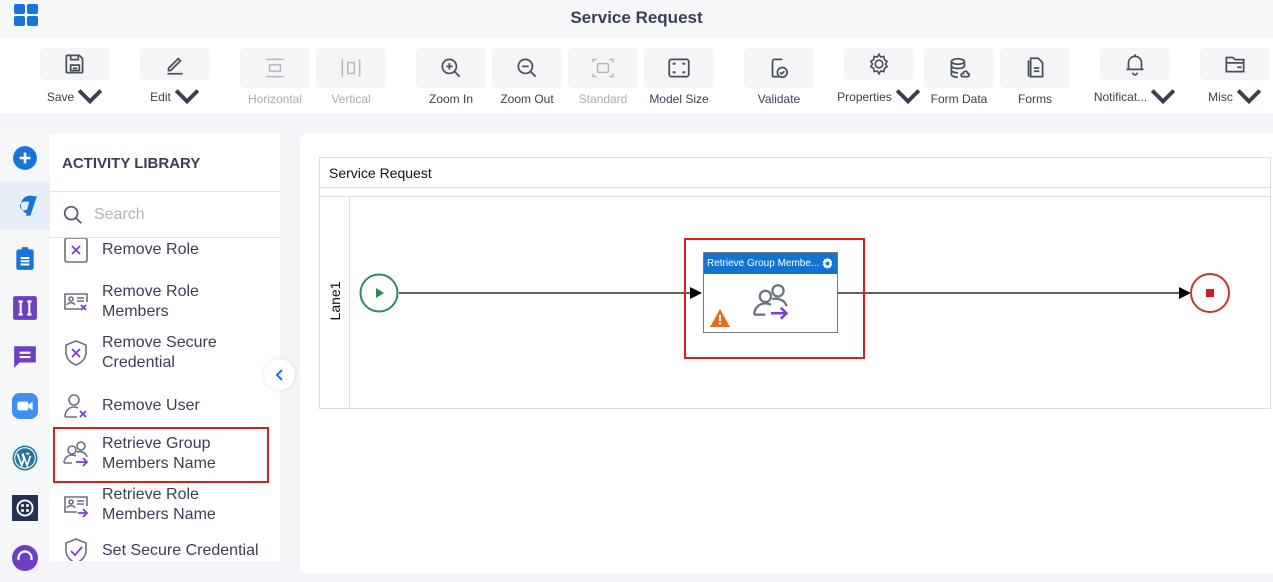 The image size is (1273, 582). Describe the element at coordinates (451, 79) in the screenshot. I see `zoom-in-button: Zoom In` at that location.